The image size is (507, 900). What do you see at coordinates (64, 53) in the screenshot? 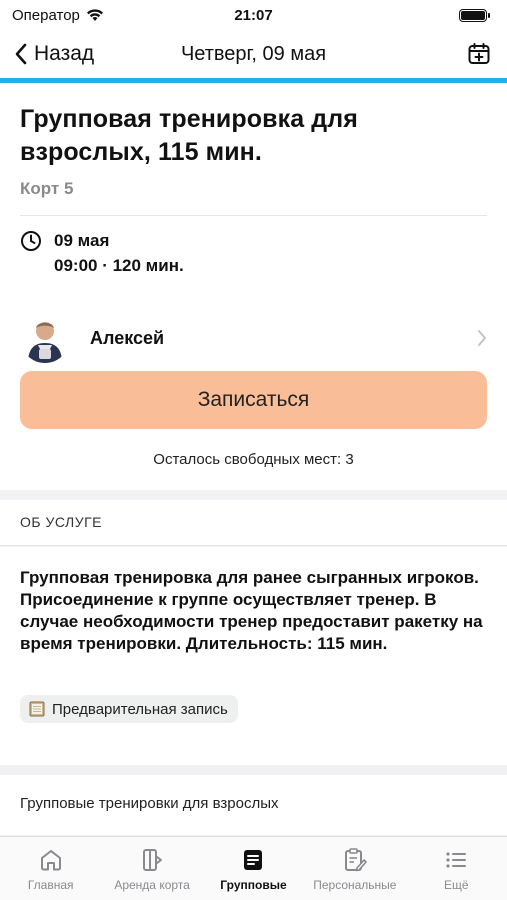
I see `back-label: Назад` at bounding box center [64, 53].